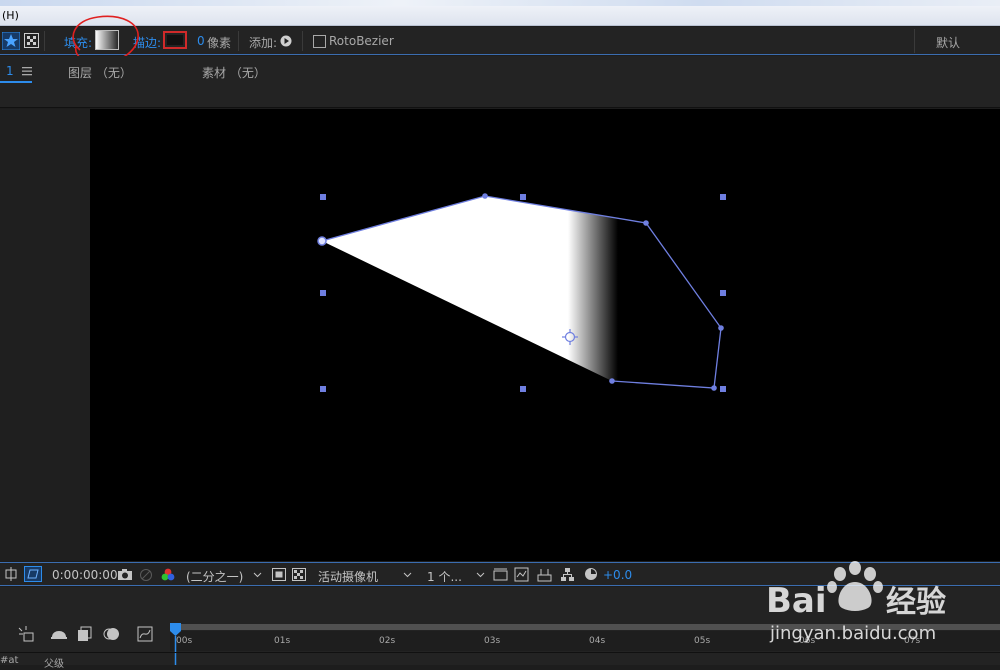 Image resolution: width=1000 pixels, height=670 pixels. What do you see at coordinates (85, 634) in the screenshot?
I see `frame-blending-icon` at bounding box center [85, 634].